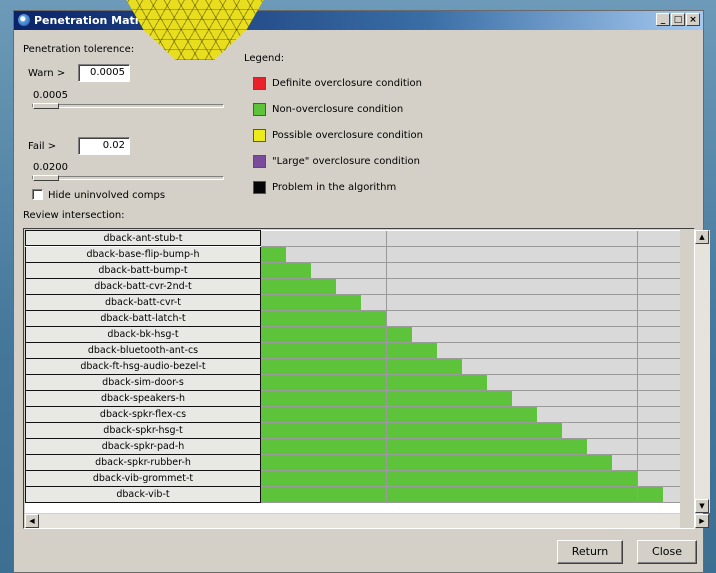 This screenshot has width=716, height=573. Describe the element at coordinates (143, 319) in the screenshot. I see `component-row-header: dback-batt-latch-t` at that location.